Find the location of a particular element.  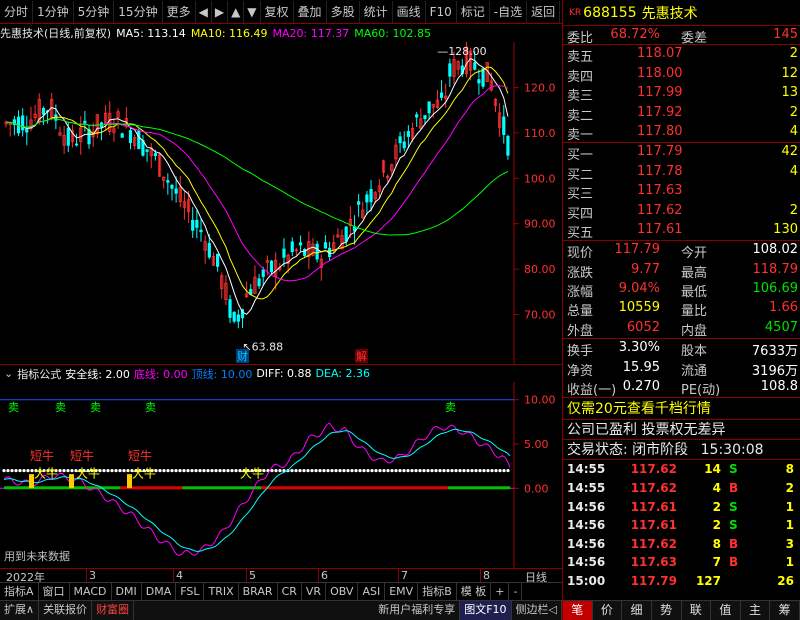

book-label: 买二 is located at coordinates (580, 175).